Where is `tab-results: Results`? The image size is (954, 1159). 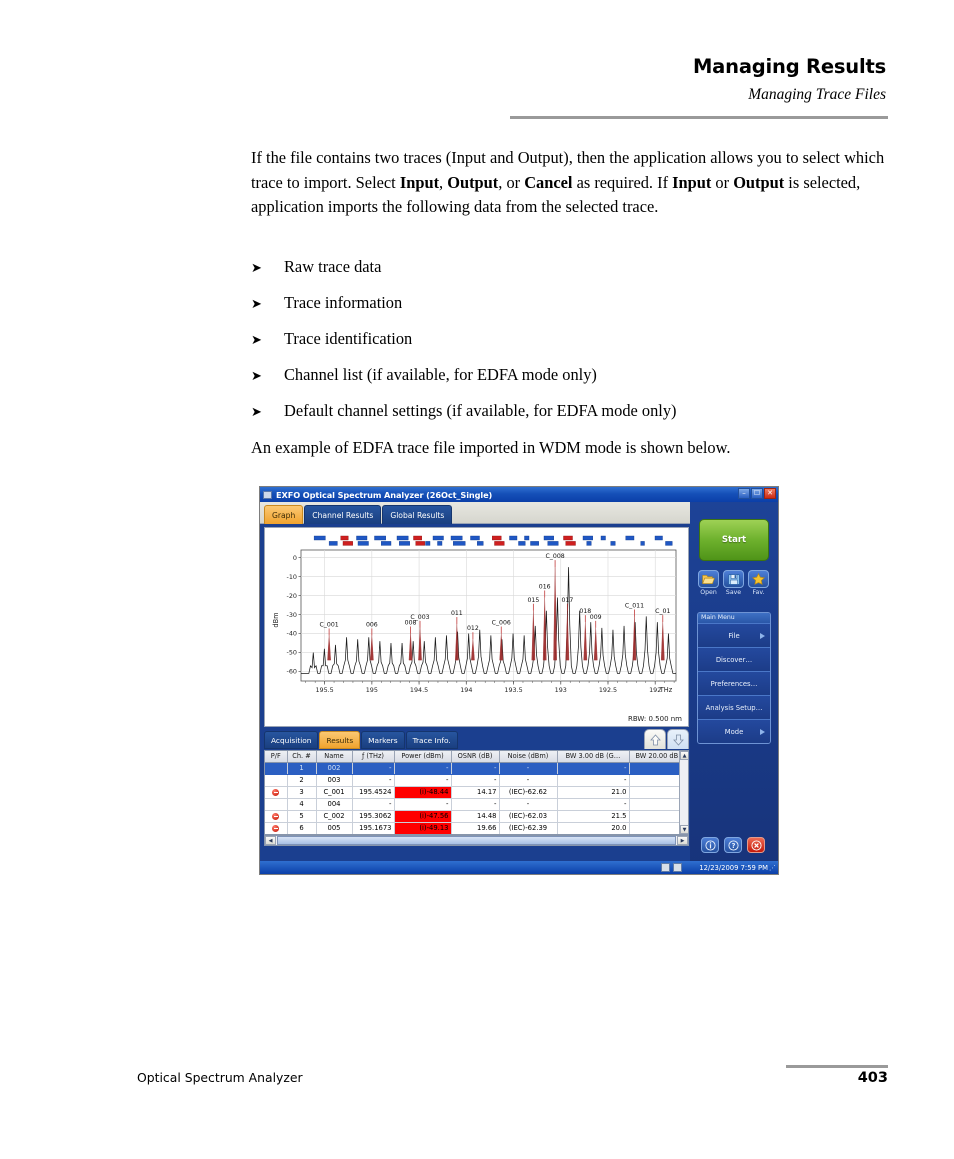
tab-results: Results is located at coordinates (340, 740).